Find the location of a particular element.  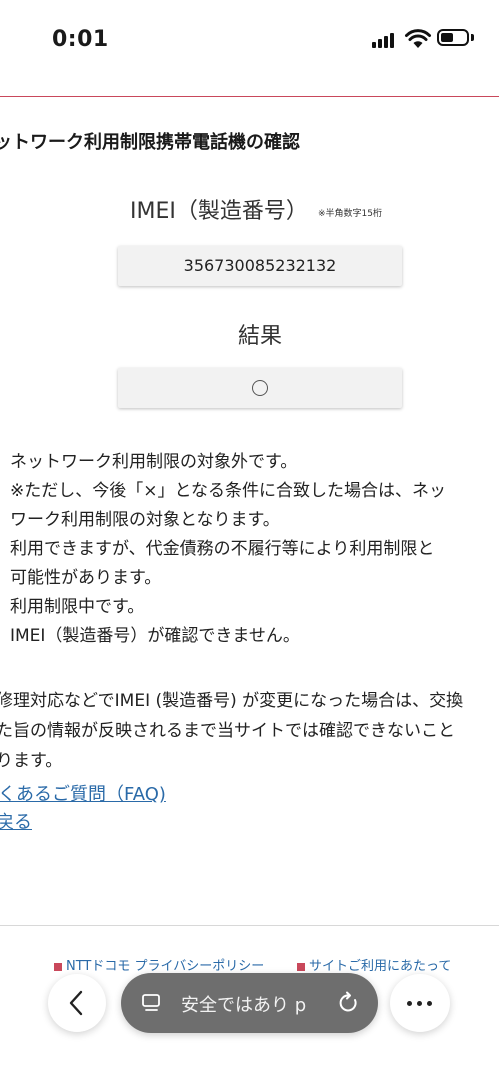

reload-icon is located at coordinates (349, 1003).